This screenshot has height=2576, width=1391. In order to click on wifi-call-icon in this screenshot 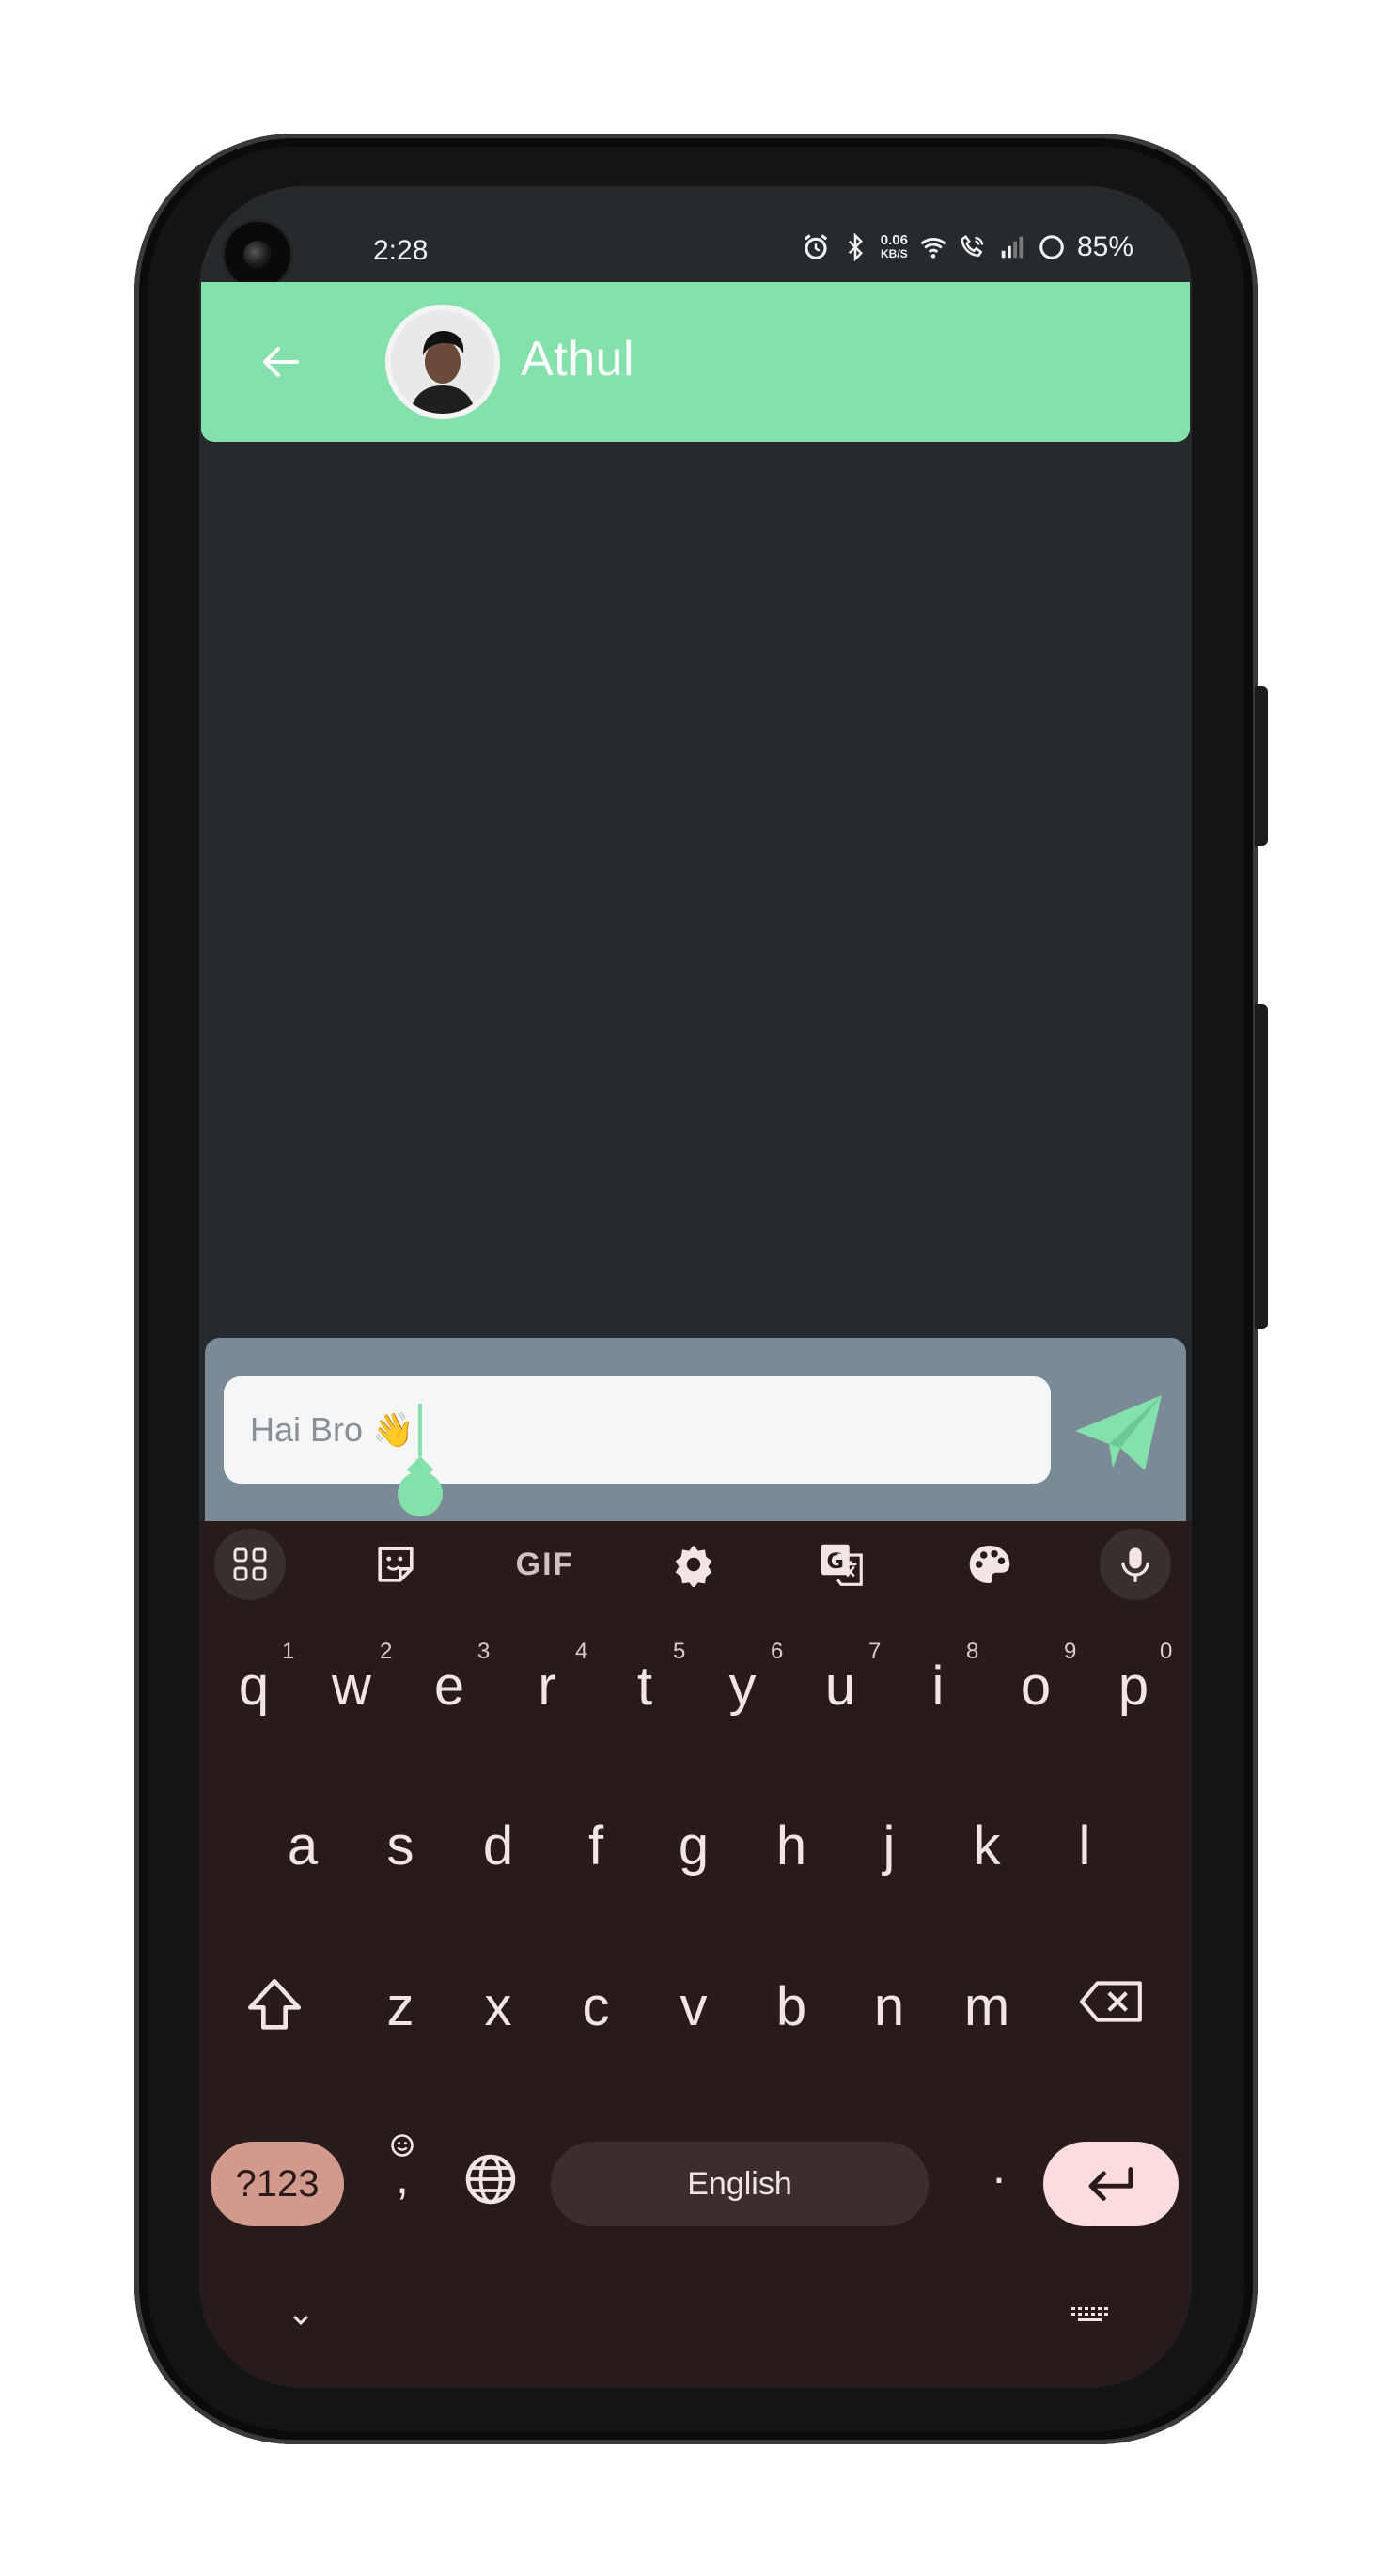, I will do `click(973, 246)`.